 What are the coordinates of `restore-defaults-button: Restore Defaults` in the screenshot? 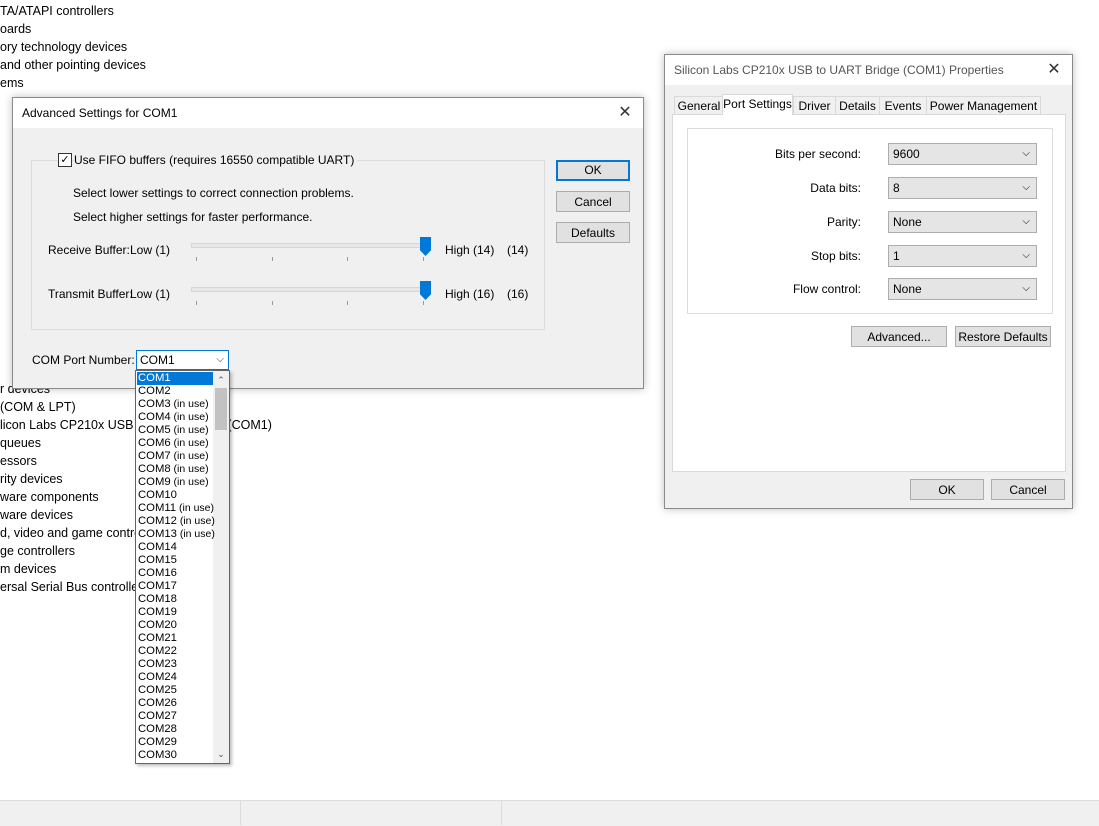 It's located at (1003, 336).